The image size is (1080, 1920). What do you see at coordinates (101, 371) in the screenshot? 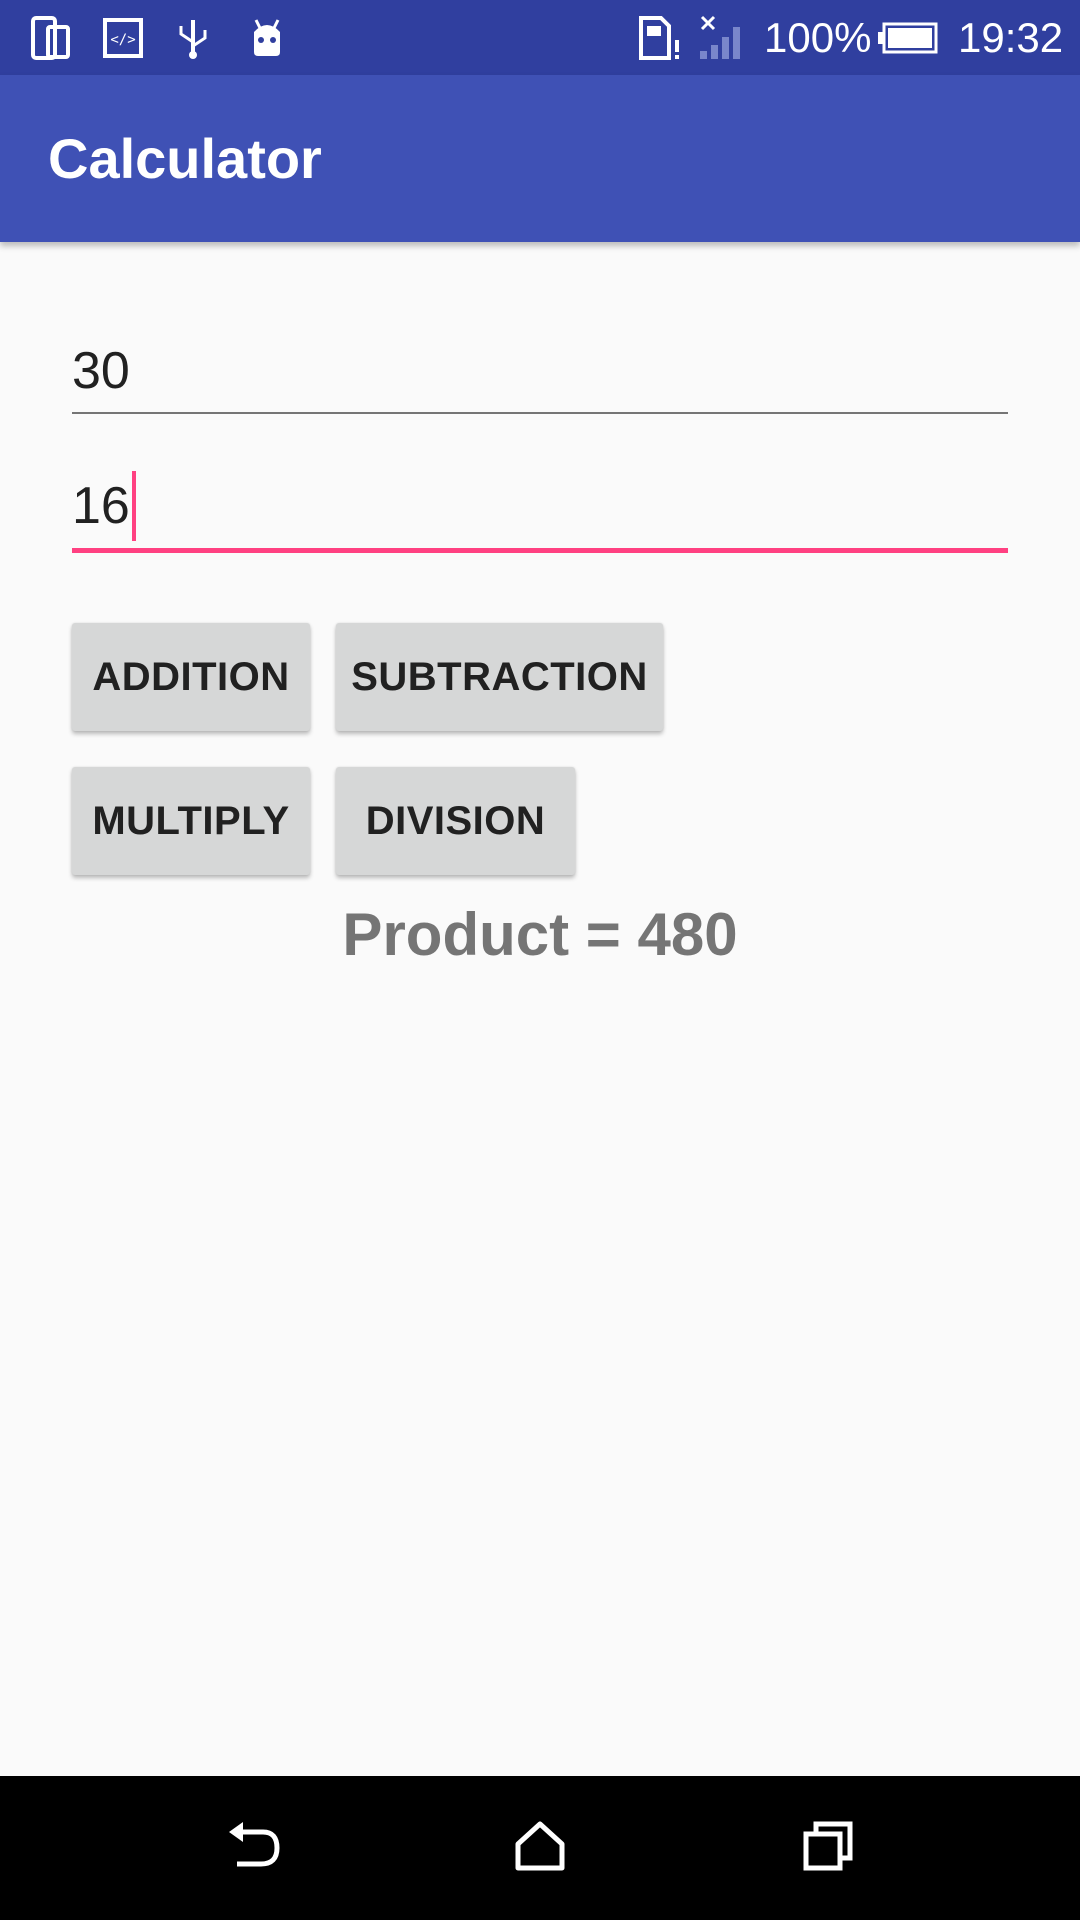
I see `first-number-value: 30` at bounding box center [101, 371].